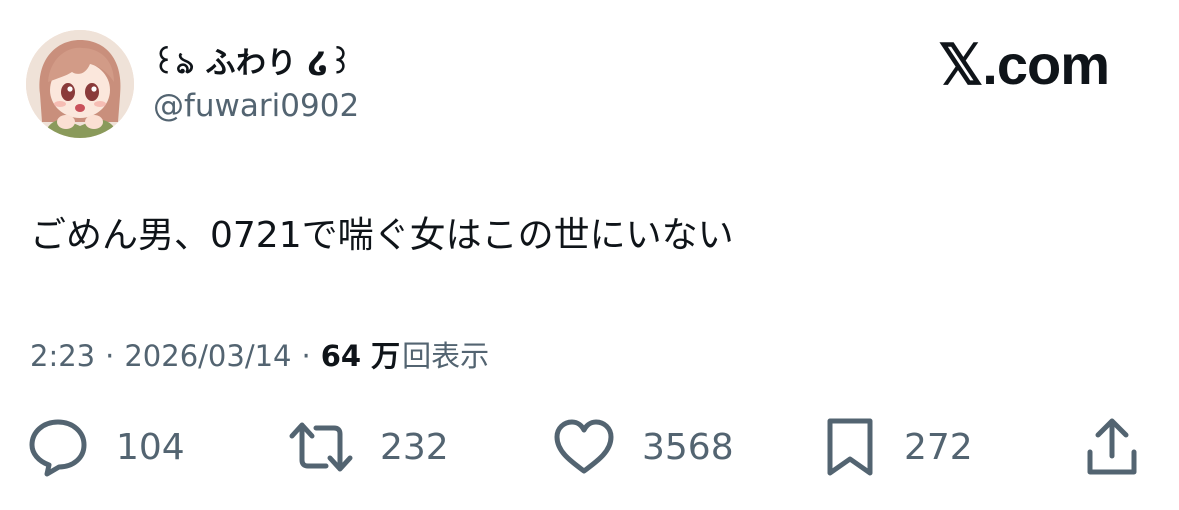 This screenshot has height=510, width=1179. What do you see at coordinates (688, 447) in the screenshot?
I see `like-count: 3568` at bounding box center [688, 447].